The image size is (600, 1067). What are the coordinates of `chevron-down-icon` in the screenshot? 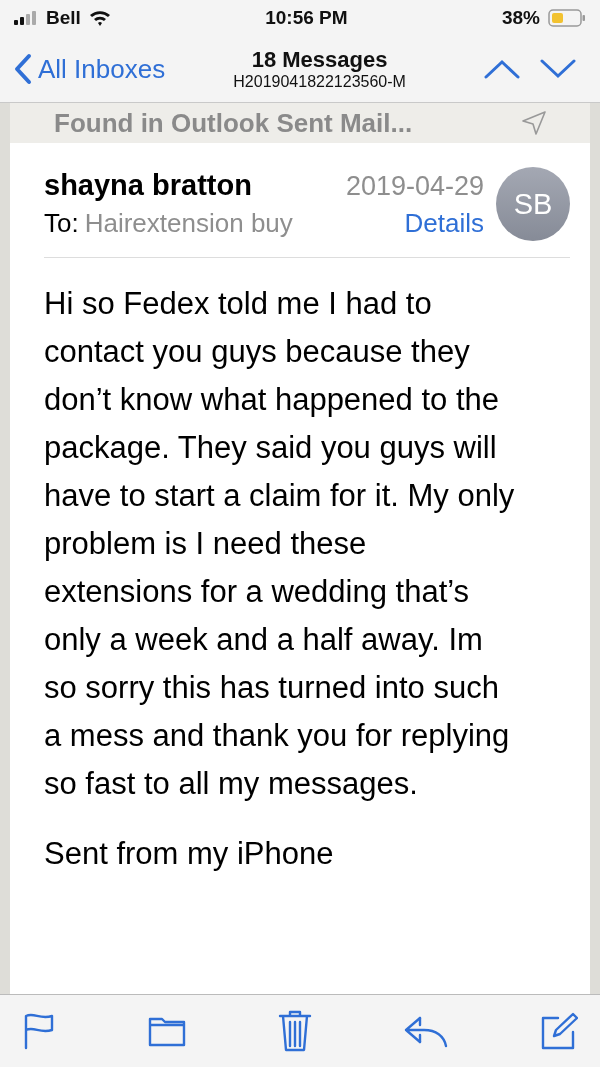 It's located at (558, 69).